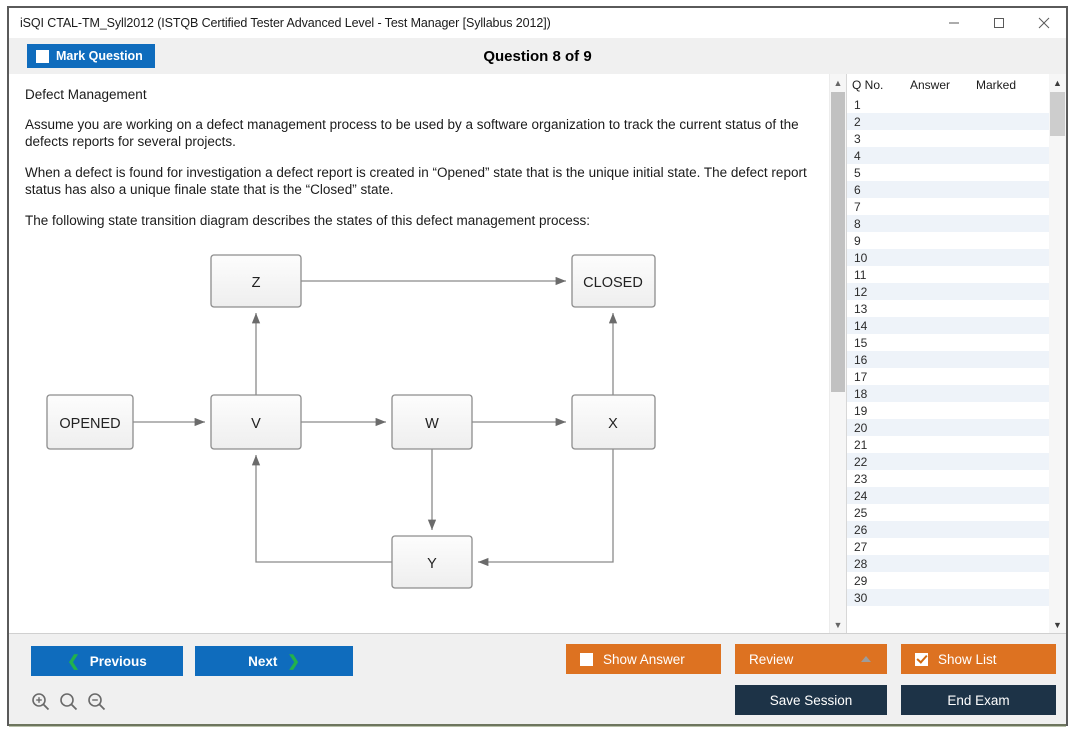 Image resolution: width=1075 pixels, height=735 pixels. I want to click on minimize-icon, so click(953, 23).